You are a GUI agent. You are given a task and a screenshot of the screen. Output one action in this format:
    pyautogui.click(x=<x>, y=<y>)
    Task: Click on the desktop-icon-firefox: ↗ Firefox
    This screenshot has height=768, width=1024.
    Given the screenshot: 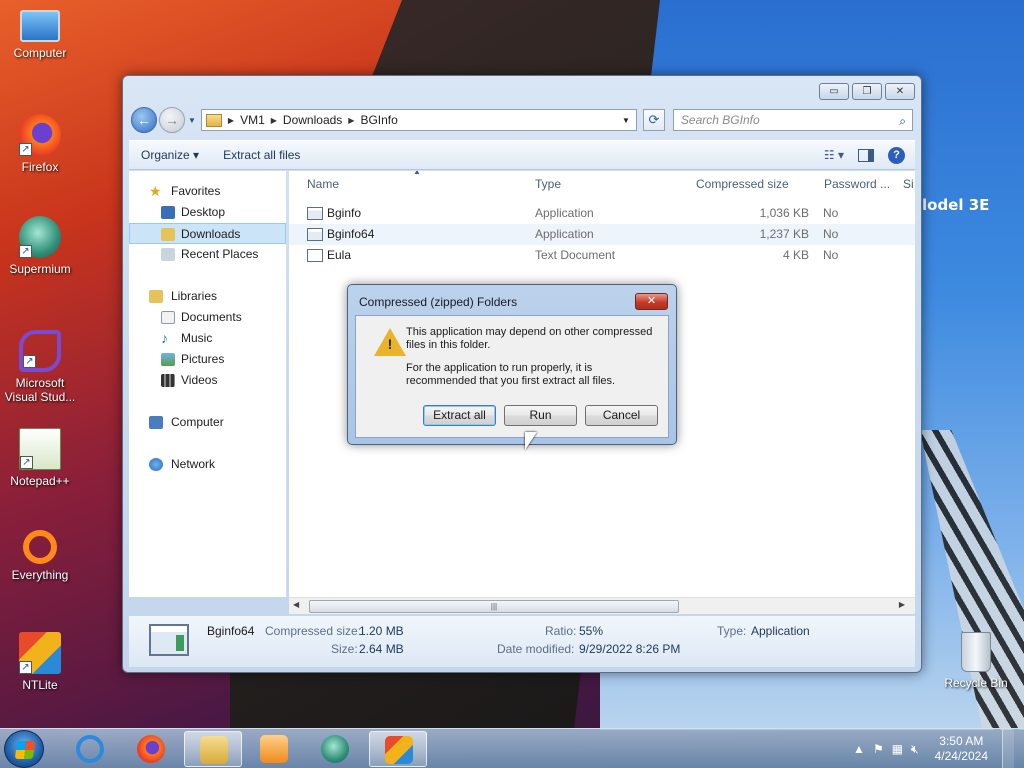 What is the action you would take?
    pyautogui.click(x=40, y=144)
    